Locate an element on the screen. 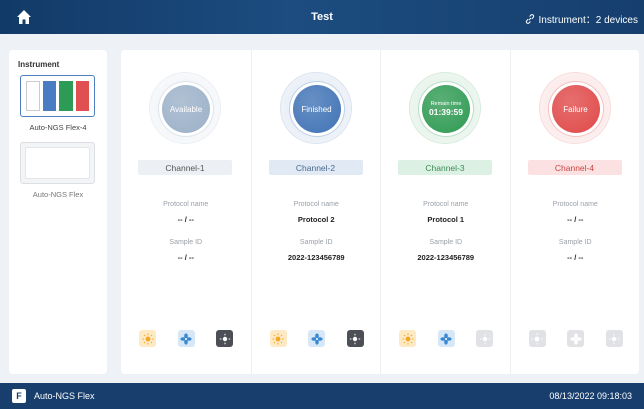  status-circle: Failure is located at coordinates (575, 109).